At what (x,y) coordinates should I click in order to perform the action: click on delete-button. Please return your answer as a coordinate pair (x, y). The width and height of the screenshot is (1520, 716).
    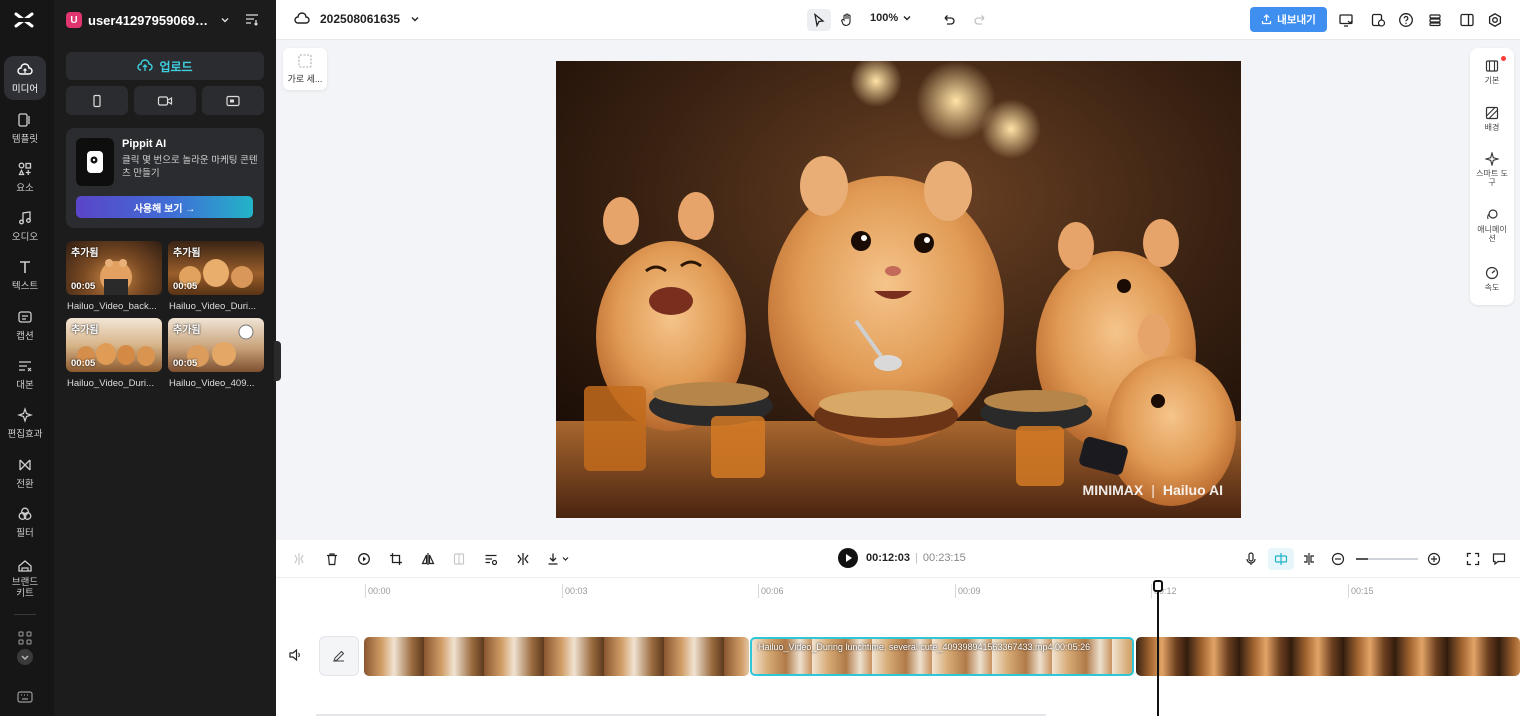
    Looking at the image, I should click on (332, 559).